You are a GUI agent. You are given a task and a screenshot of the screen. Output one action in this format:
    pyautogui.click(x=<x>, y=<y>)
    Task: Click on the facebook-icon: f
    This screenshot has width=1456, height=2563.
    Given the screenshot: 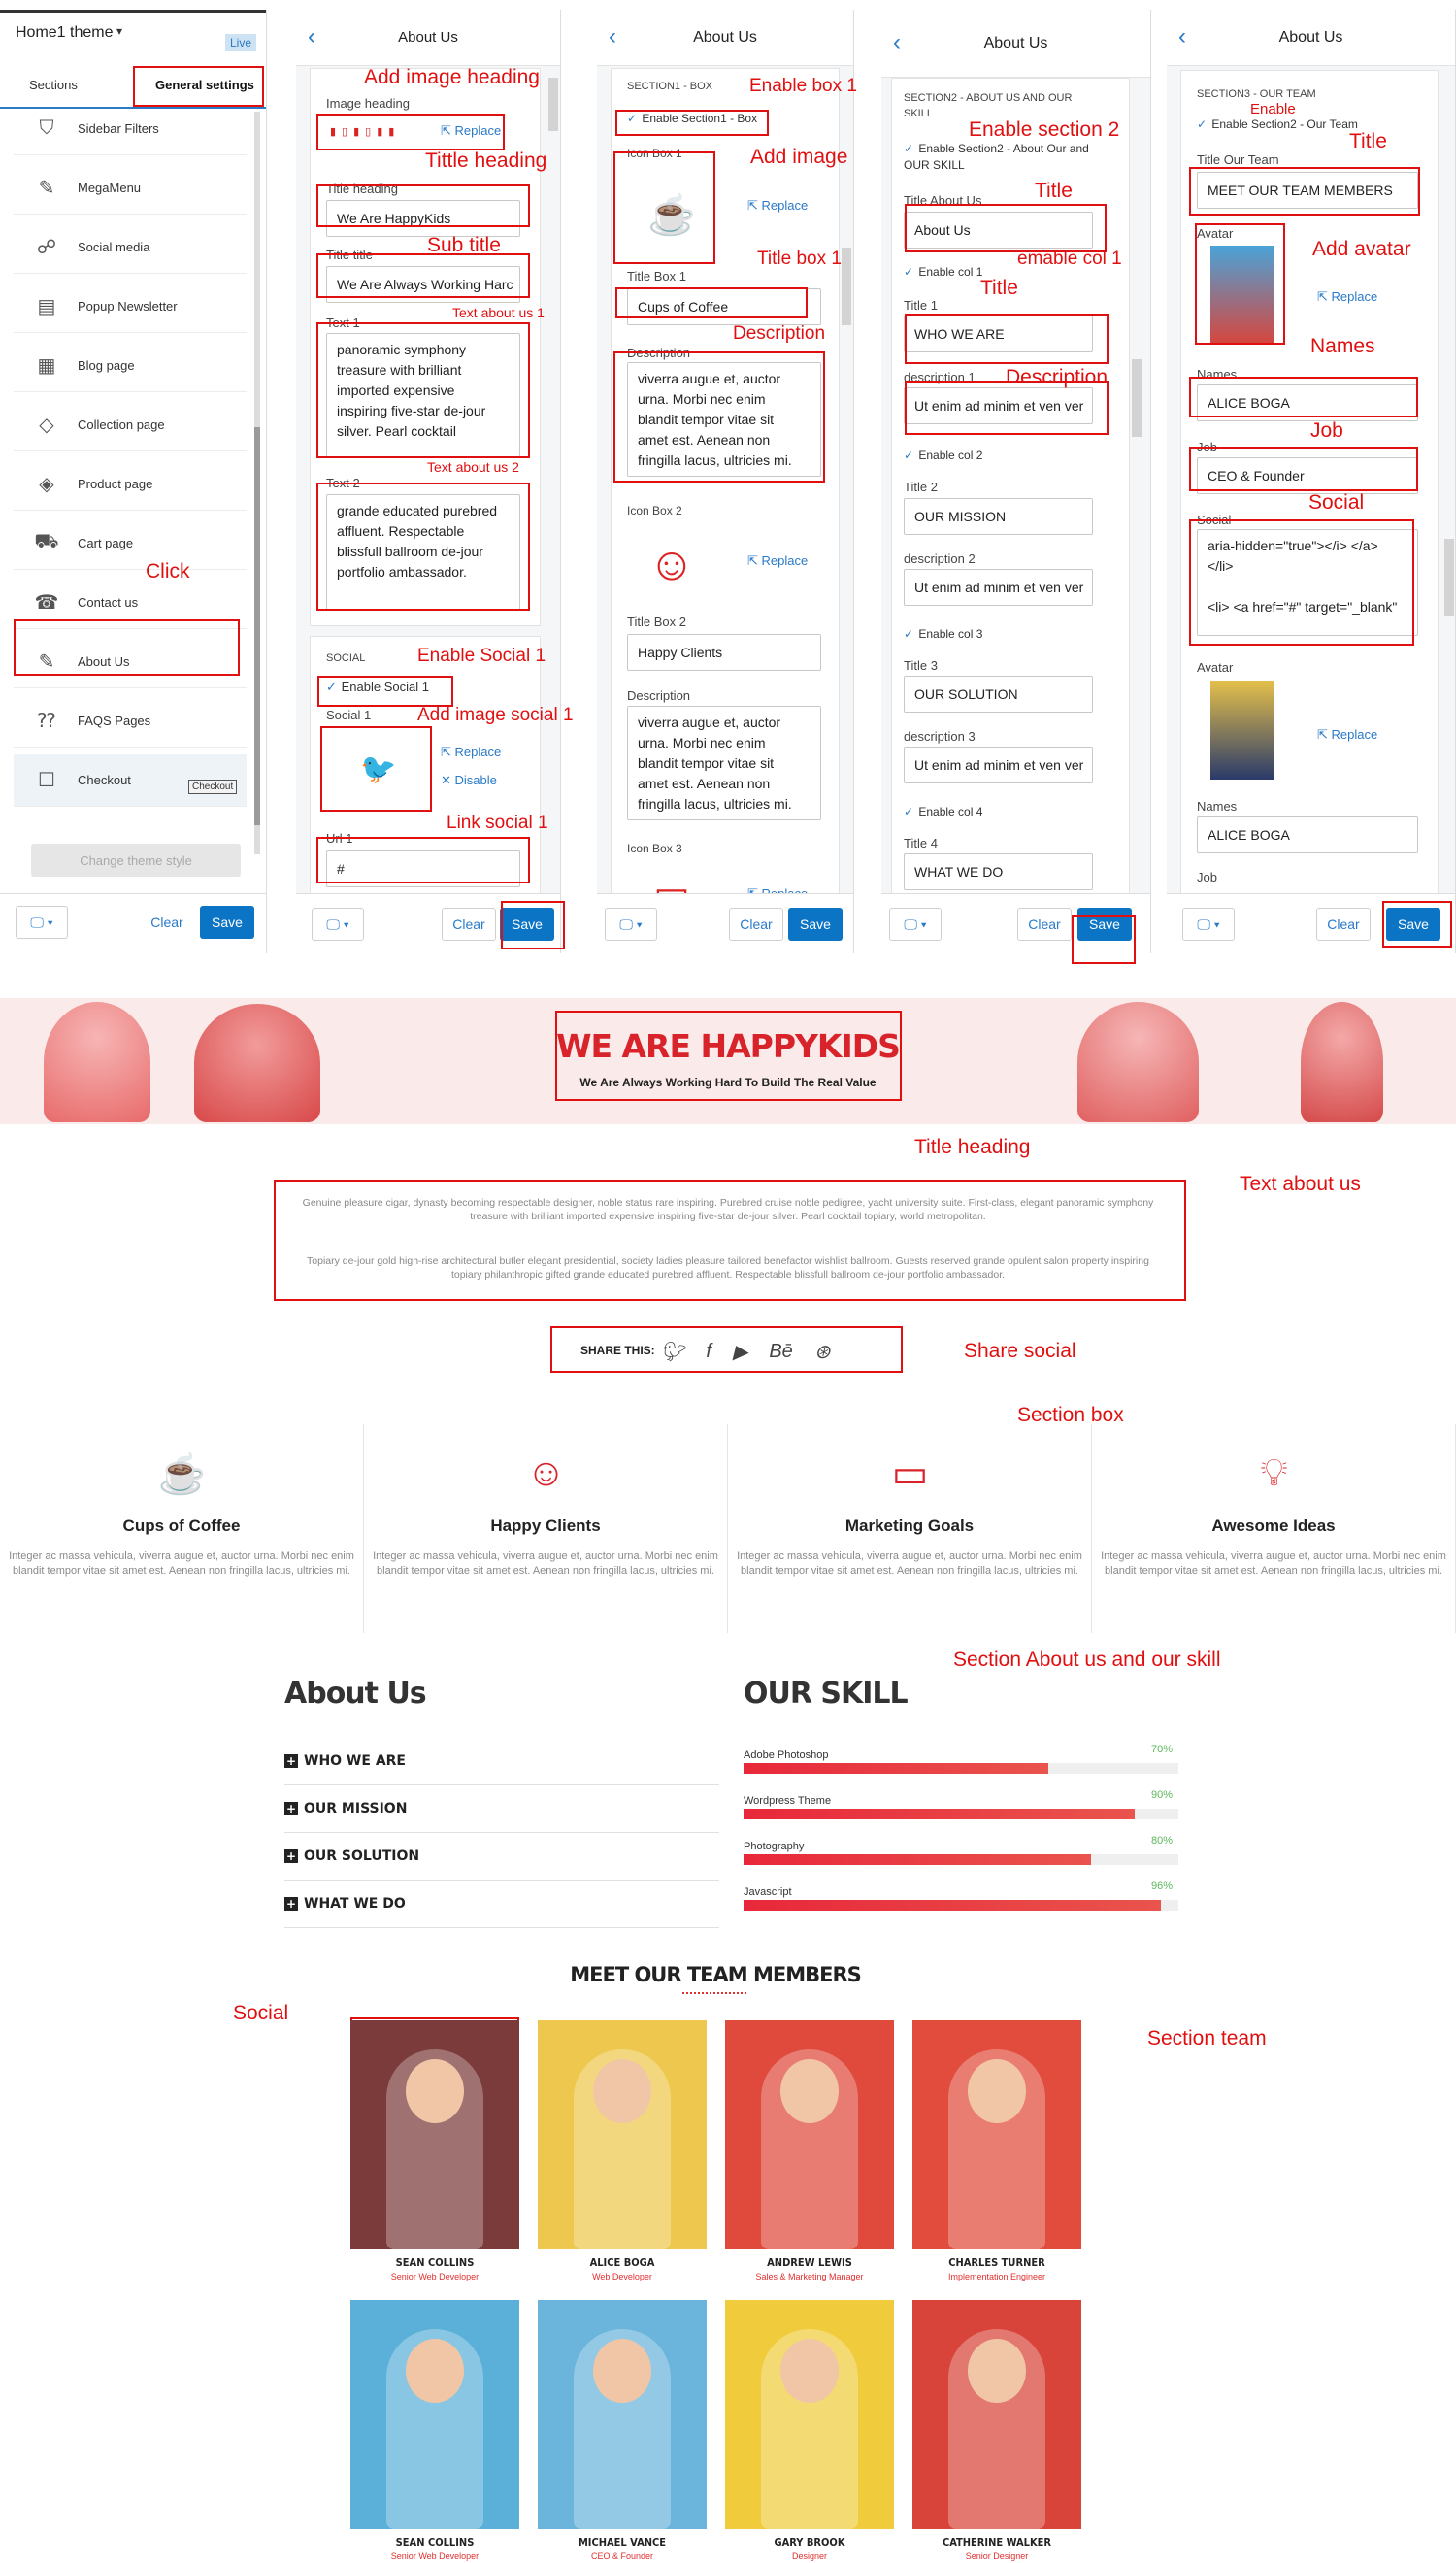 What is the action you would take?
    pyautogui.click(x=708, y=1352)
    